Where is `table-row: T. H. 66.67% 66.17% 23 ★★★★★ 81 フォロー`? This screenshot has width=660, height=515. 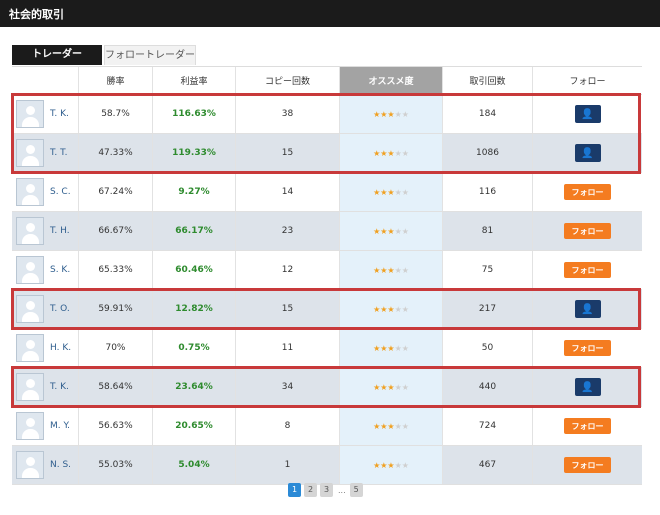 table-row: T. H. 66.67% 66.17% 23 ★★★★★ 81 フォロー is located at coordinates (327, 231).